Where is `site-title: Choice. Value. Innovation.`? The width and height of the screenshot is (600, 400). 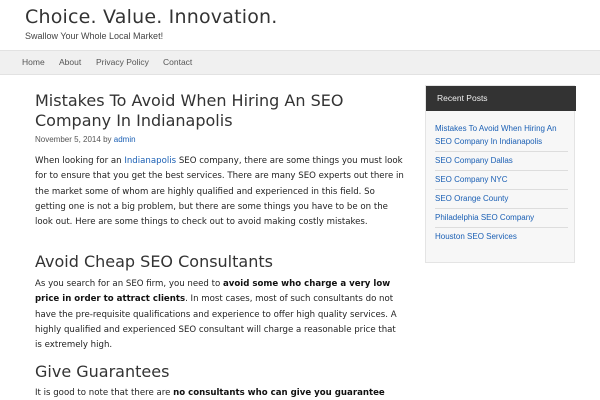
site-title: Choice. Value. Innovation. is located at coordinates (151, 17).